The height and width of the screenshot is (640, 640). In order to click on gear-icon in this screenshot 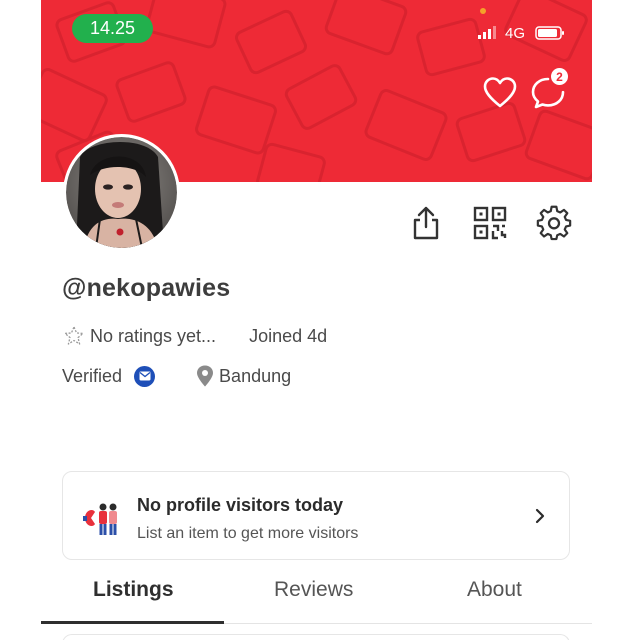, I will do `click(554, 223)`.